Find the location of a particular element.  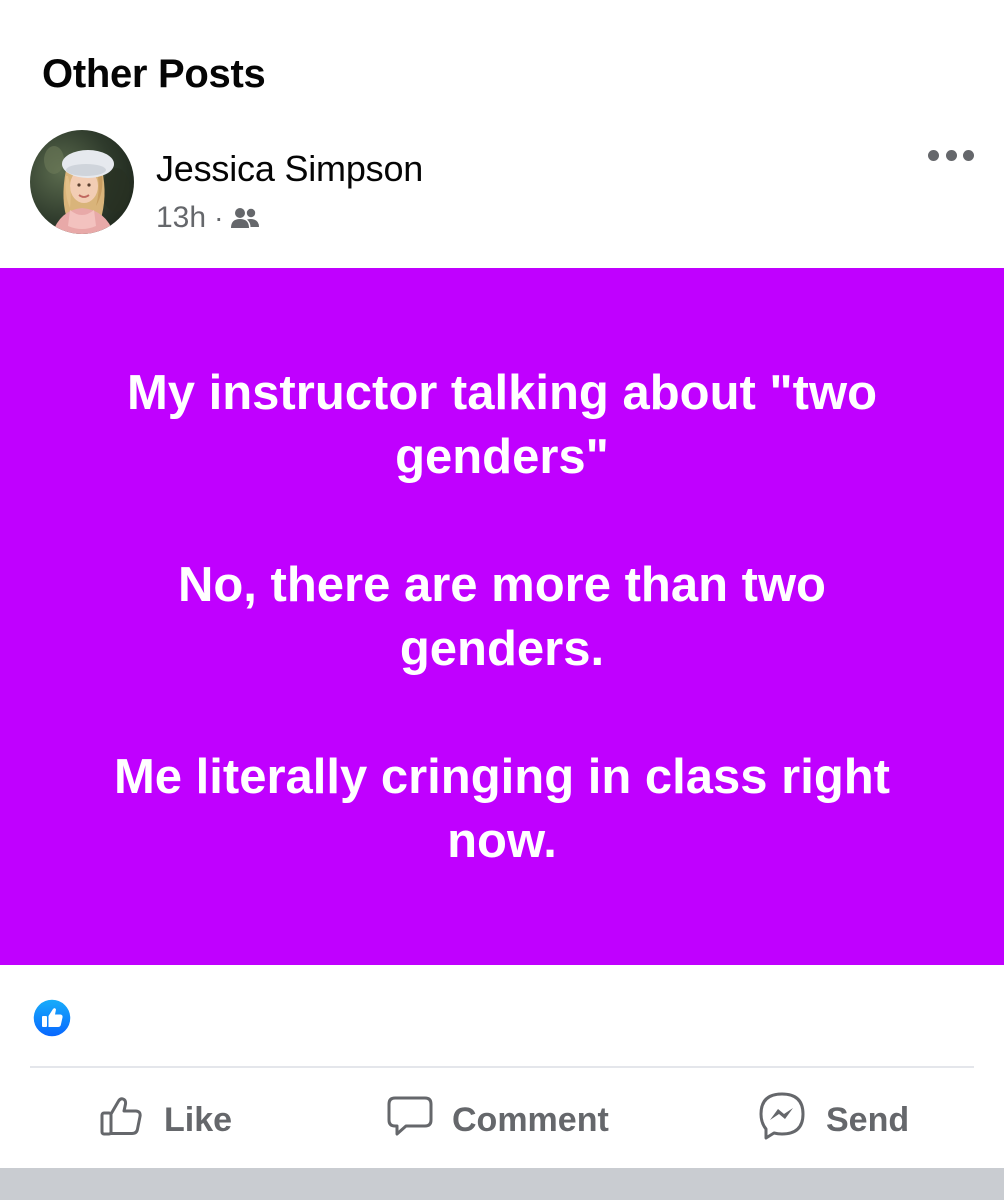

avatar-image is located at coordinates (82, 182).